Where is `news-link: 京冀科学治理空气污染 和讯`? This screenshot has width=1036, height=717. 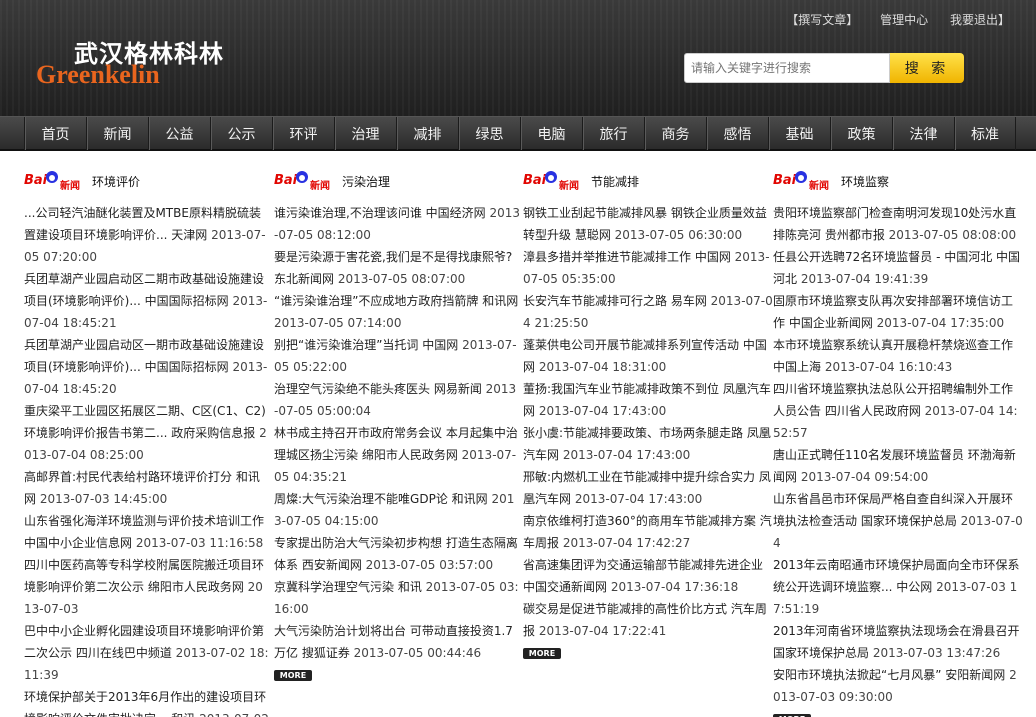 news-link: 京冀科学治理空气污染 和讯 is located at coordinates (348, 587).